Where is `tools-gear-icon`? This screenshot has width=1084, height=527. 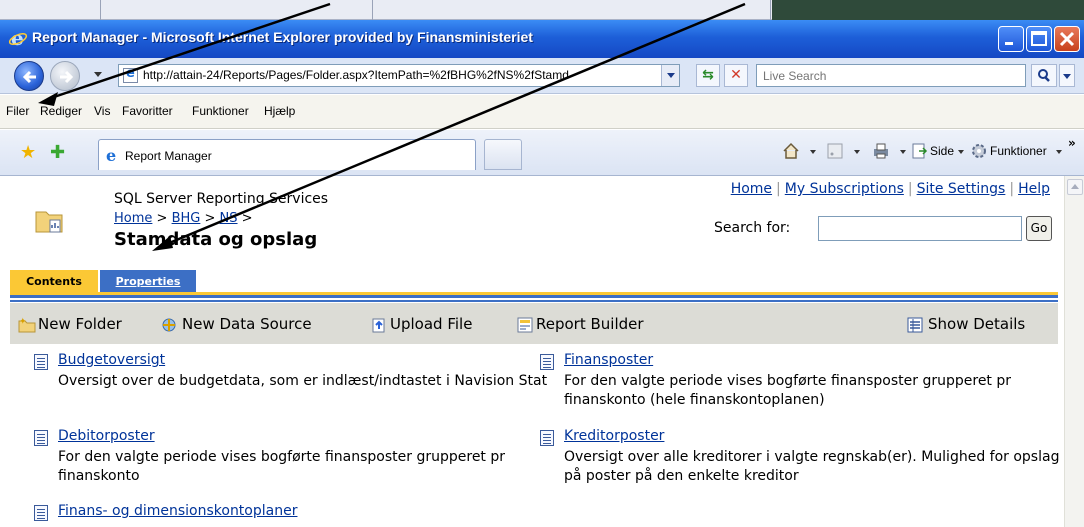 tools-gear-icon is located at coordinates (979, 151).